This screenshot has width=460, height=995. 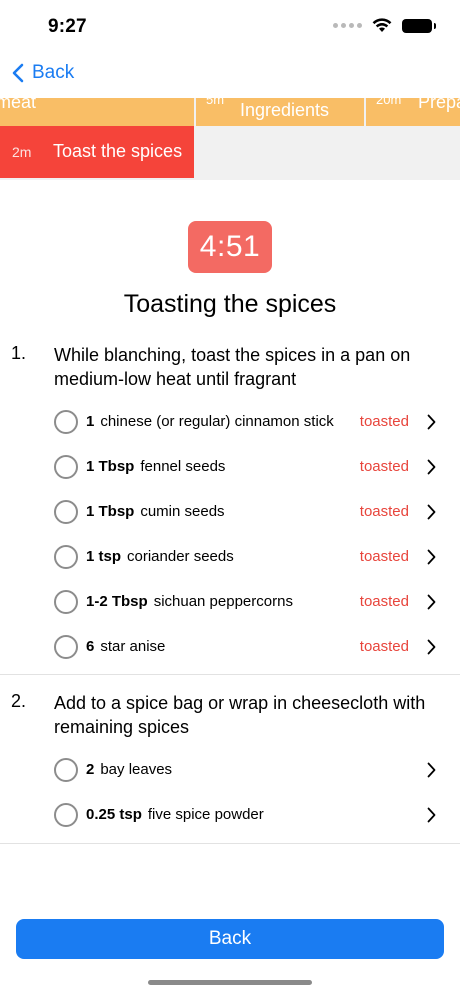 I want to click on timeline-step-name: meat, so click(x=18, y=105).